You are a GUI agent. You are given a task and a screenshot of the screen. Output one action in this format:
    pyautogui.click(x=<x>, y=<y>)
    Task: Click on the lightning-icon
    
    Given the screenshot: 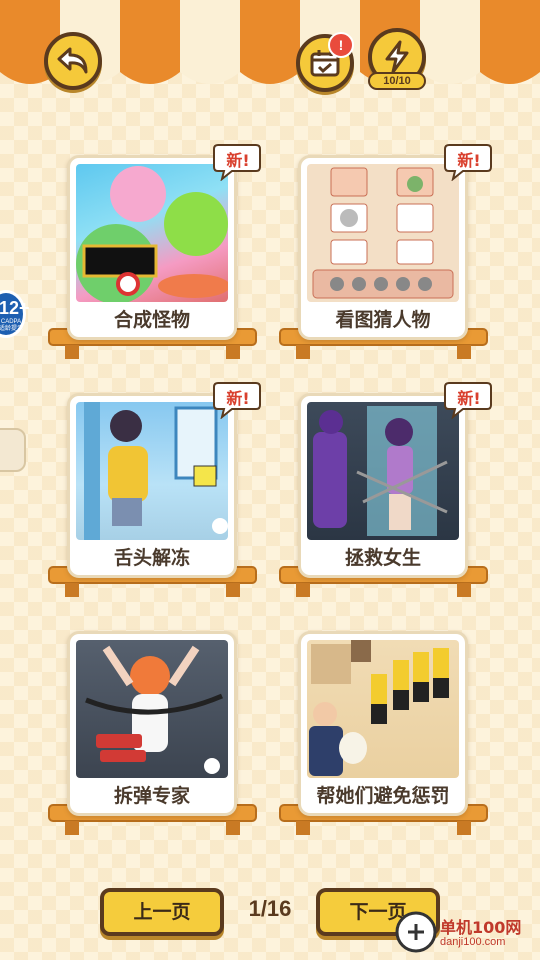 What is the action you would take?
    pyautogui.click(x=397, y=57)
    